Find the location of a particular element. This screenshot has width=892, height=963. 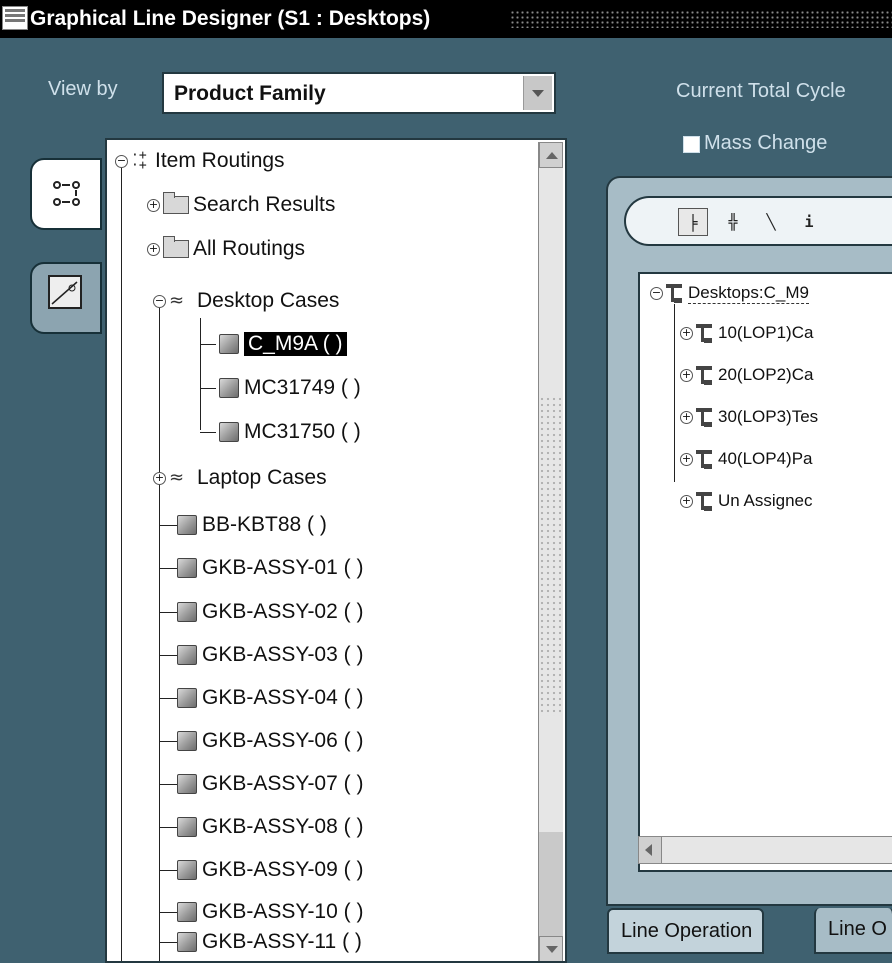

ops-root-label: Desktops:C_M9 is located at coordinates (748, 293).